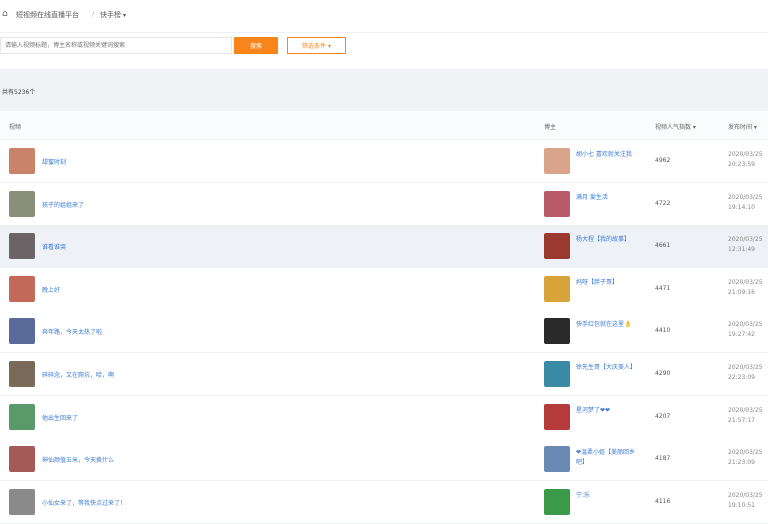 The width and height of the screenshot is (768, 524). What do you see at coordinates (60, 417) in the screenshot?
I see `video-title-link: 他出生回来了` at bounding box center [60, 417].